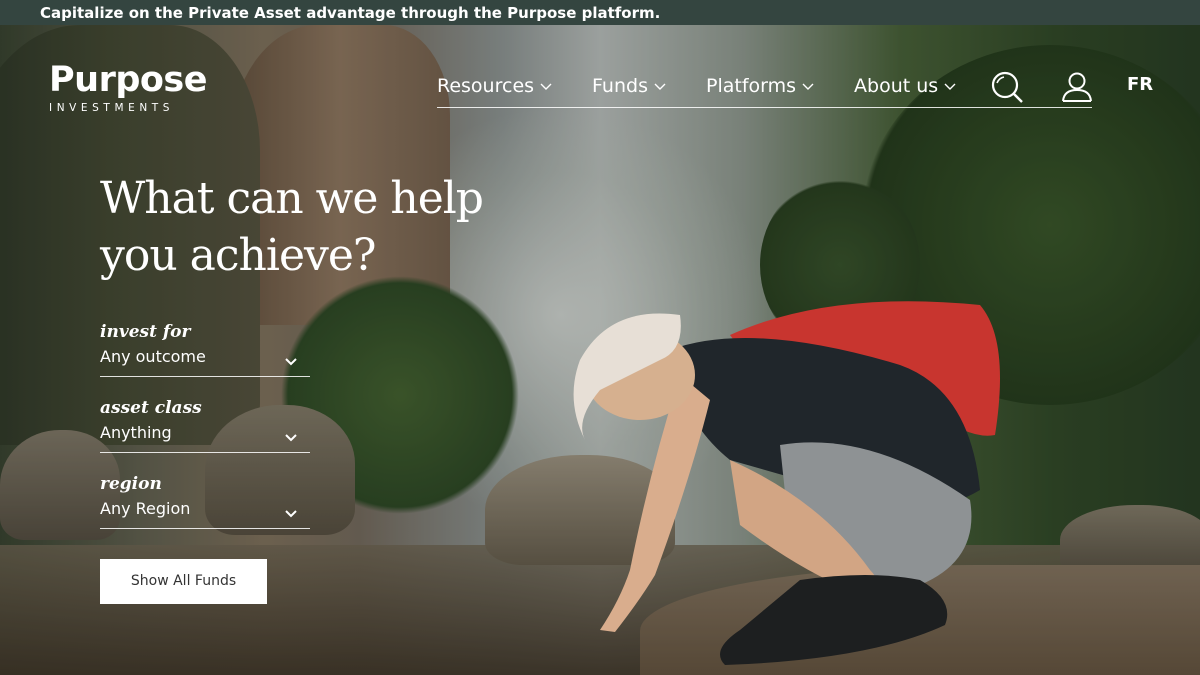  I want to click on filter-label: region, so click(131, 484).